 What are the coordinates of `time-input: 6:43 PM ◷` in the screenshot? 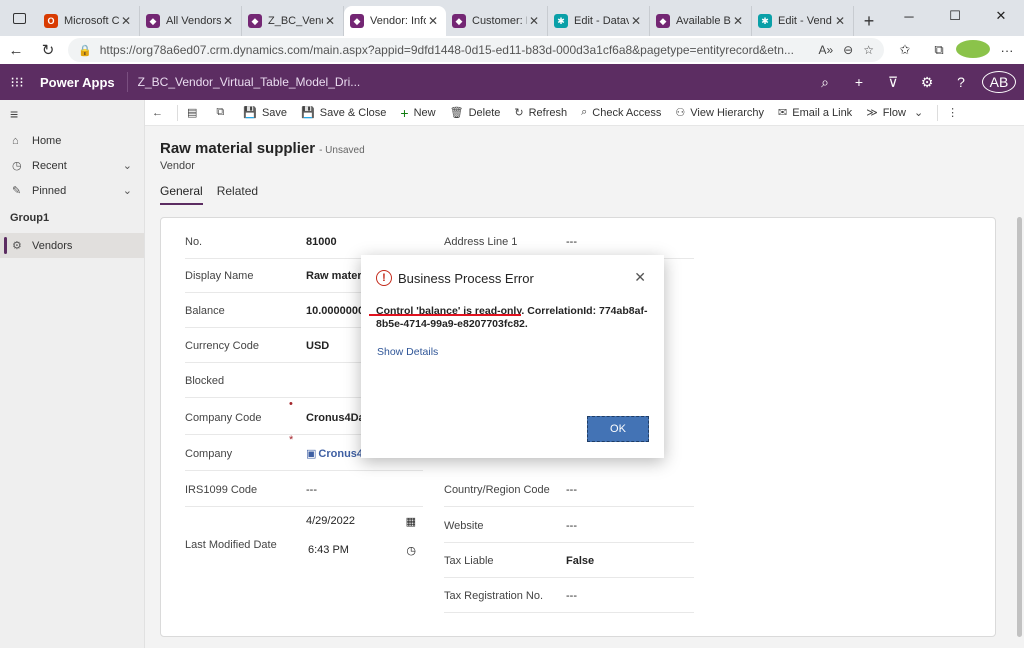 It's located at (362, 550).